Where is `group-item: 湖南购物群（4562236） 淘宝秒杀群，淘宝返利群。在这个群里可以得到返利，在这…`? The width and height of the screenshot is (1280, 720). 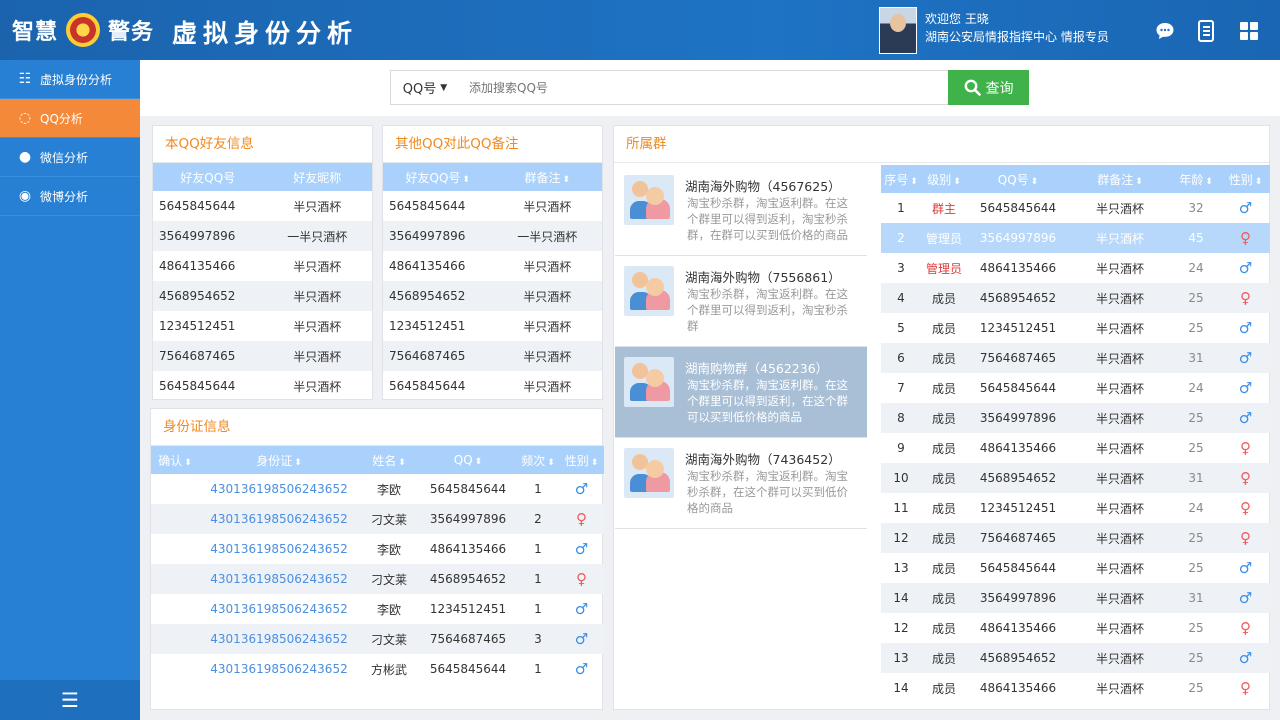 group-item: 湖南购物群（4562236） 淘宝秒杀群，淘宝返利群。在这个群里可以得到返利，在这… is located at coordinates (741, 392).